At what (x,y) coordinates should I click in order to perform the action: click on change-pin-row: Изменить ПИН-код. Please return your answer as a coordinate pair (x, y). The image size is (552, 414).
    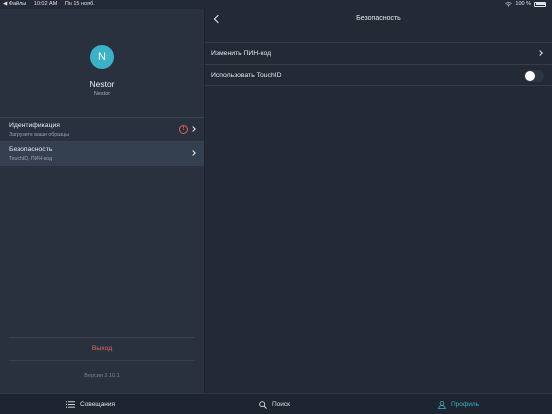
    Looking at the image, I should click on (378, 53).